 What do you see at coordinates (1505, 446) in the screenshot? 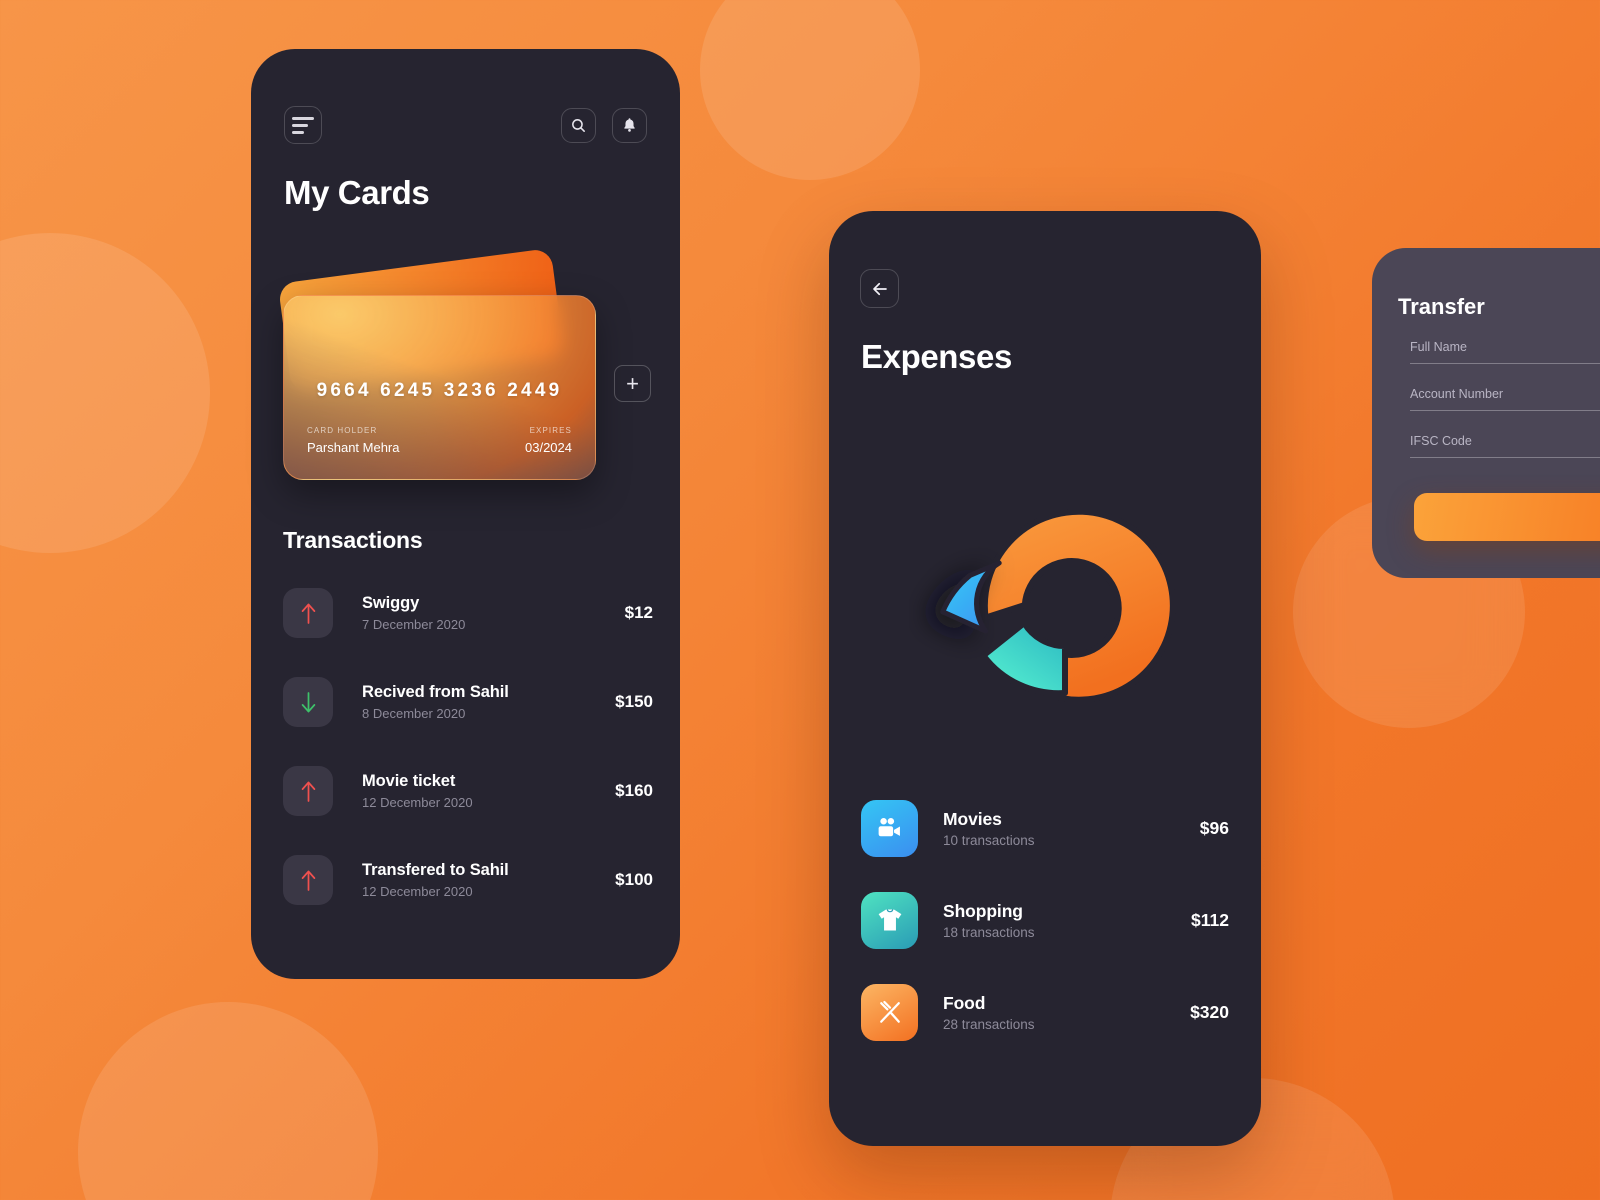
I see `transfer-field: IFSC Code` at bounding box center [1505, 446].